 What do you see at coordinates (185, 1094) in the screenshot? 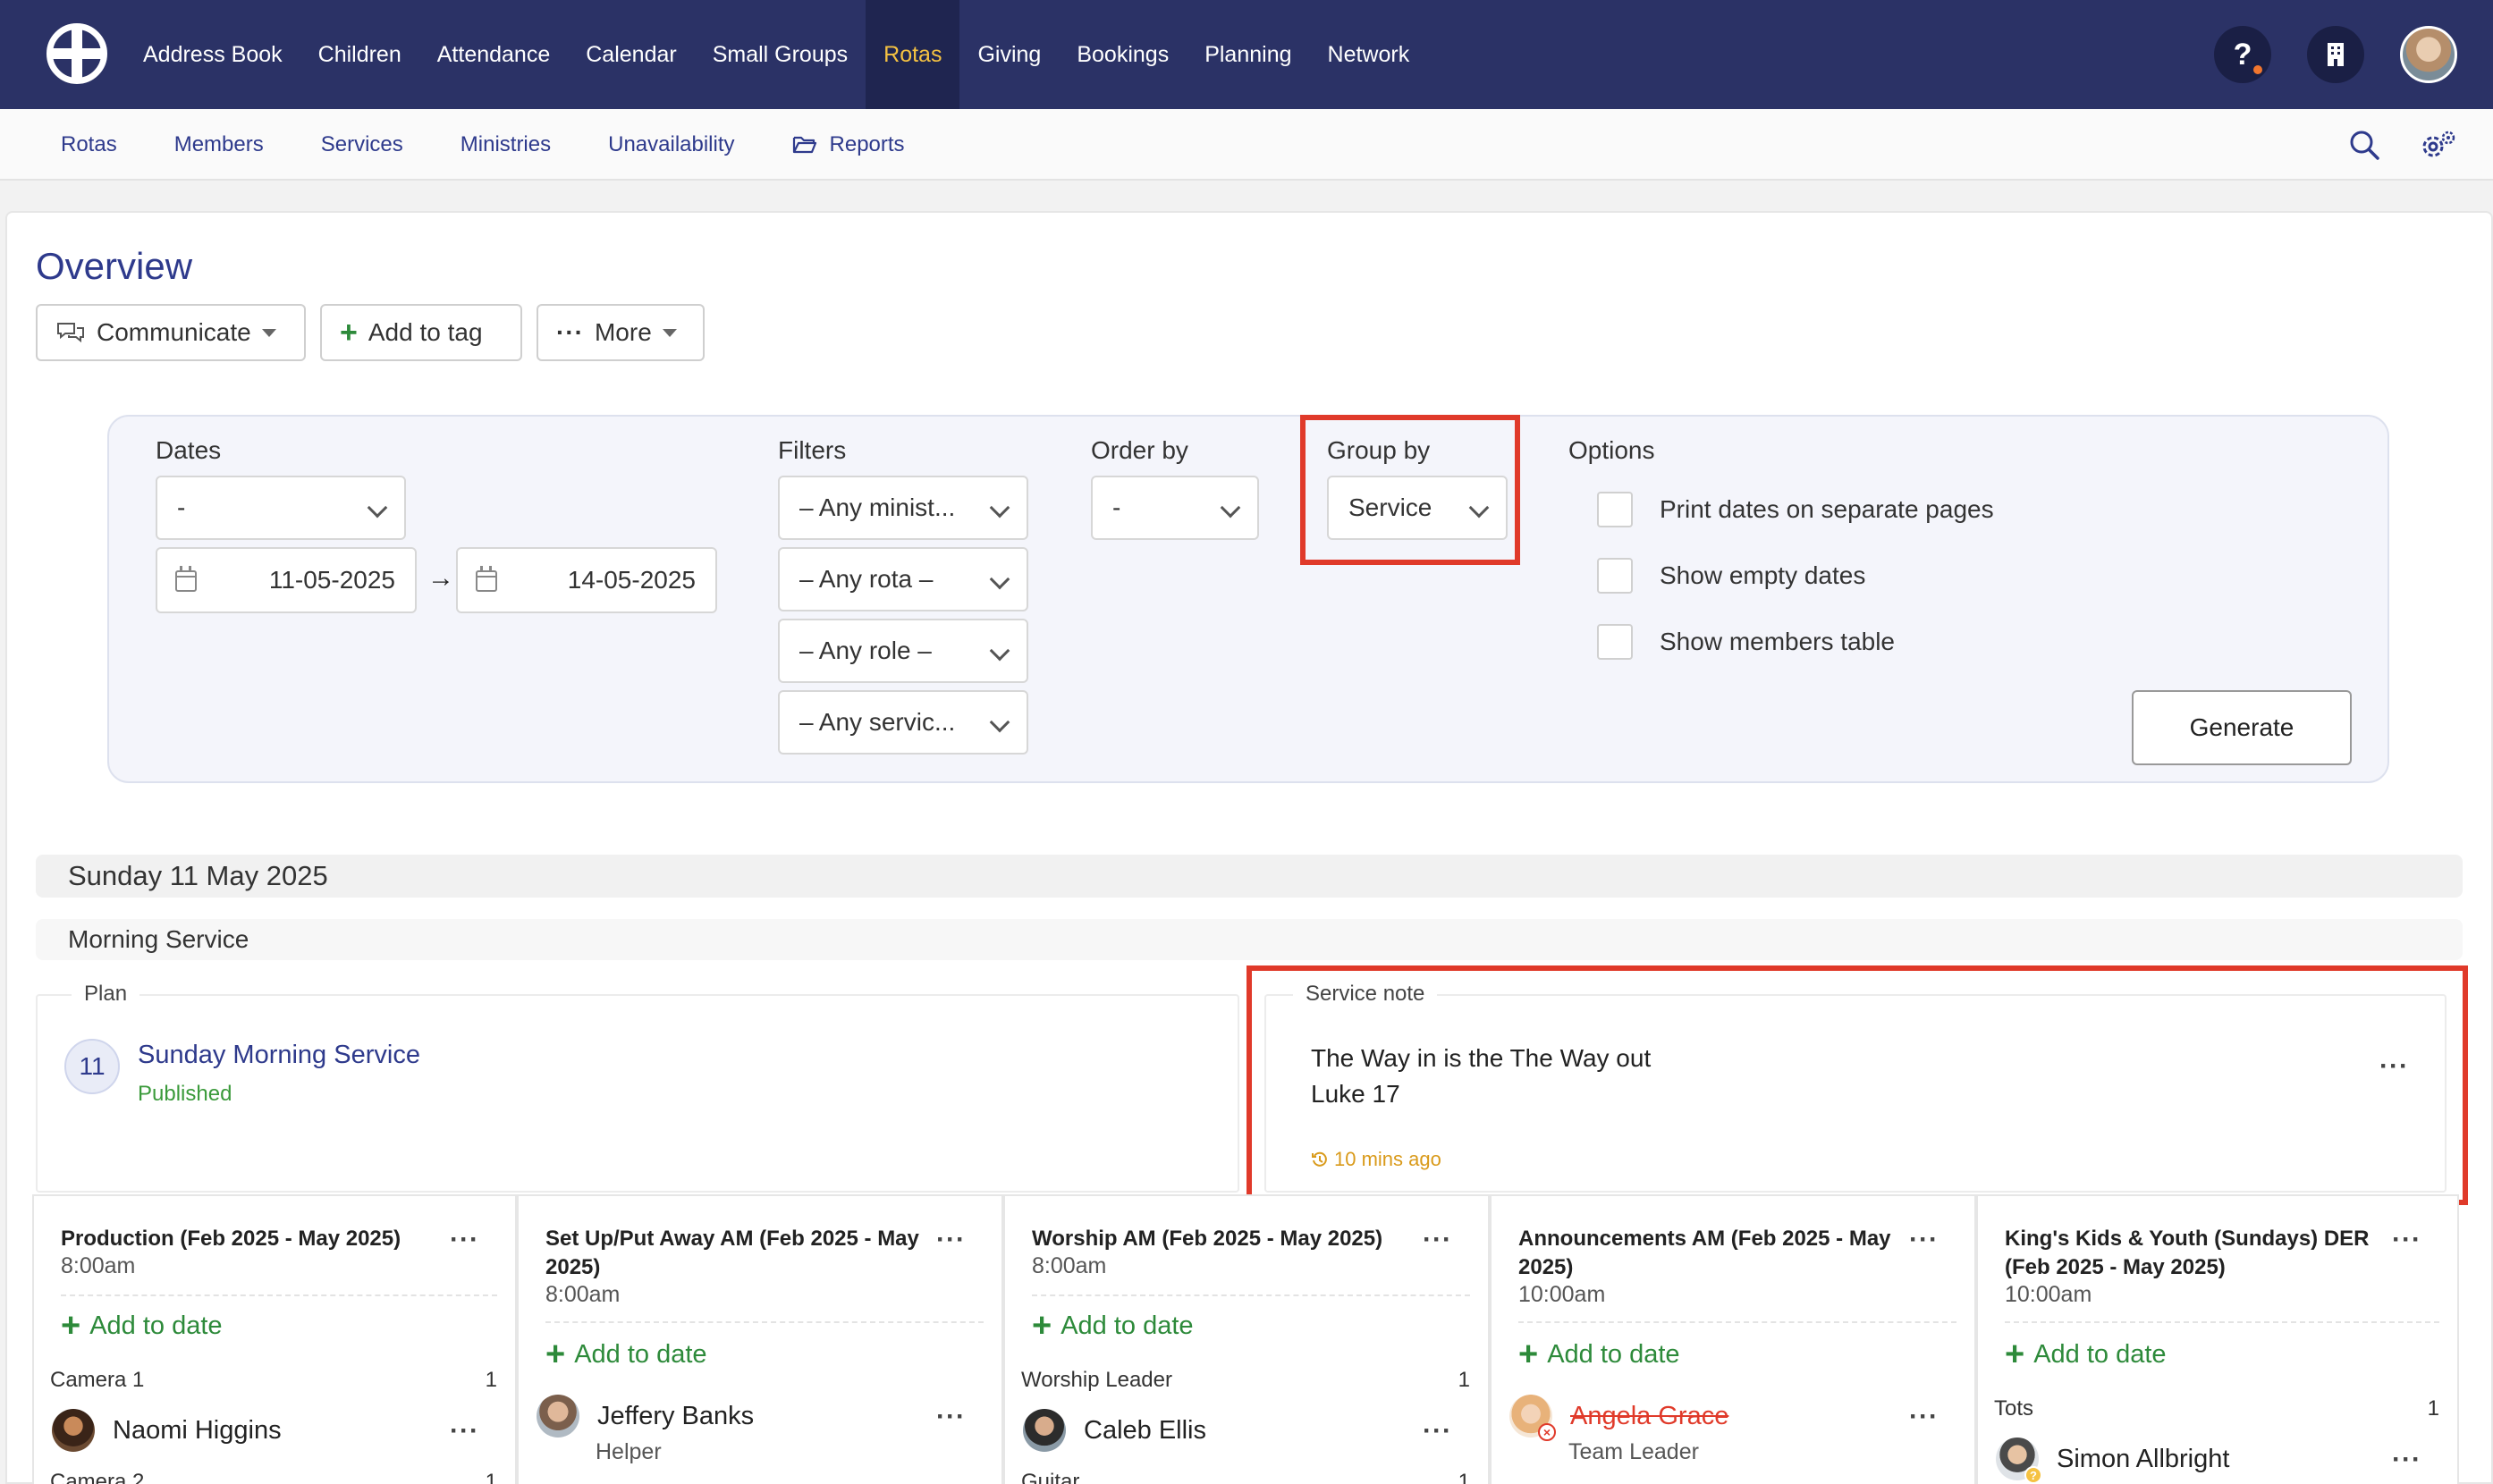
I see `plan-status: Published` at bounding box center [185, 1094].